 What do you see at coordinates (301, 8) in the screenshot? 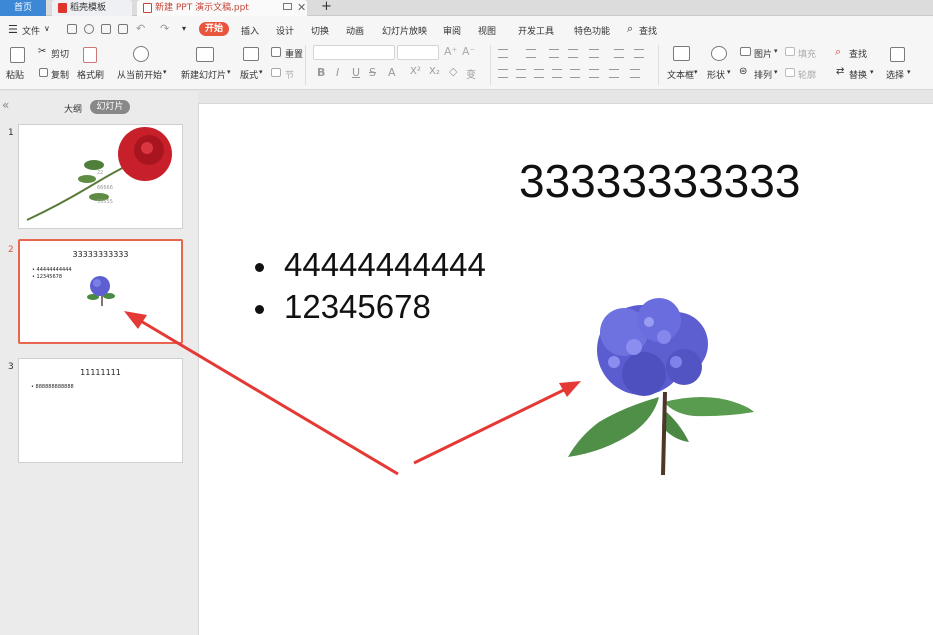
I see `close-icon: ✕` at bounding box center [301, 8].